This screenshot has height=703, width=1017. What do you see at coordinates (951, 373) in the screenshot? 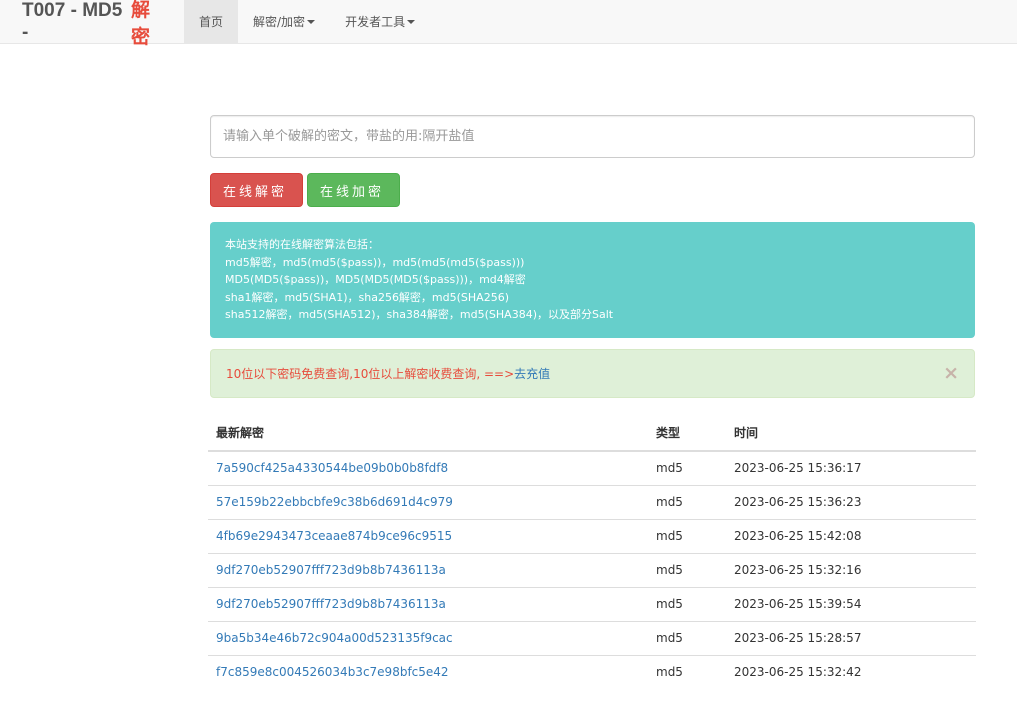
I see `close-icon: ×` at bounding box center [951, 373].